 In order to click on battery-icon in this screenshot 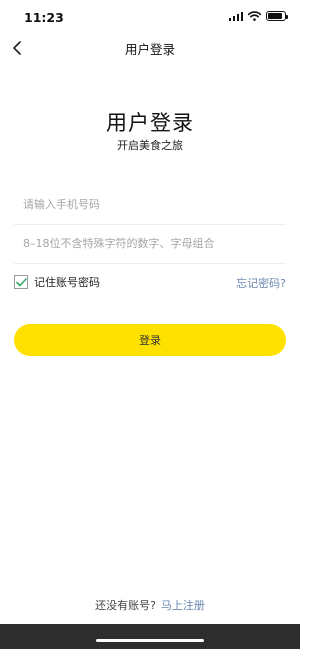, I will do `click(277, 16)`.